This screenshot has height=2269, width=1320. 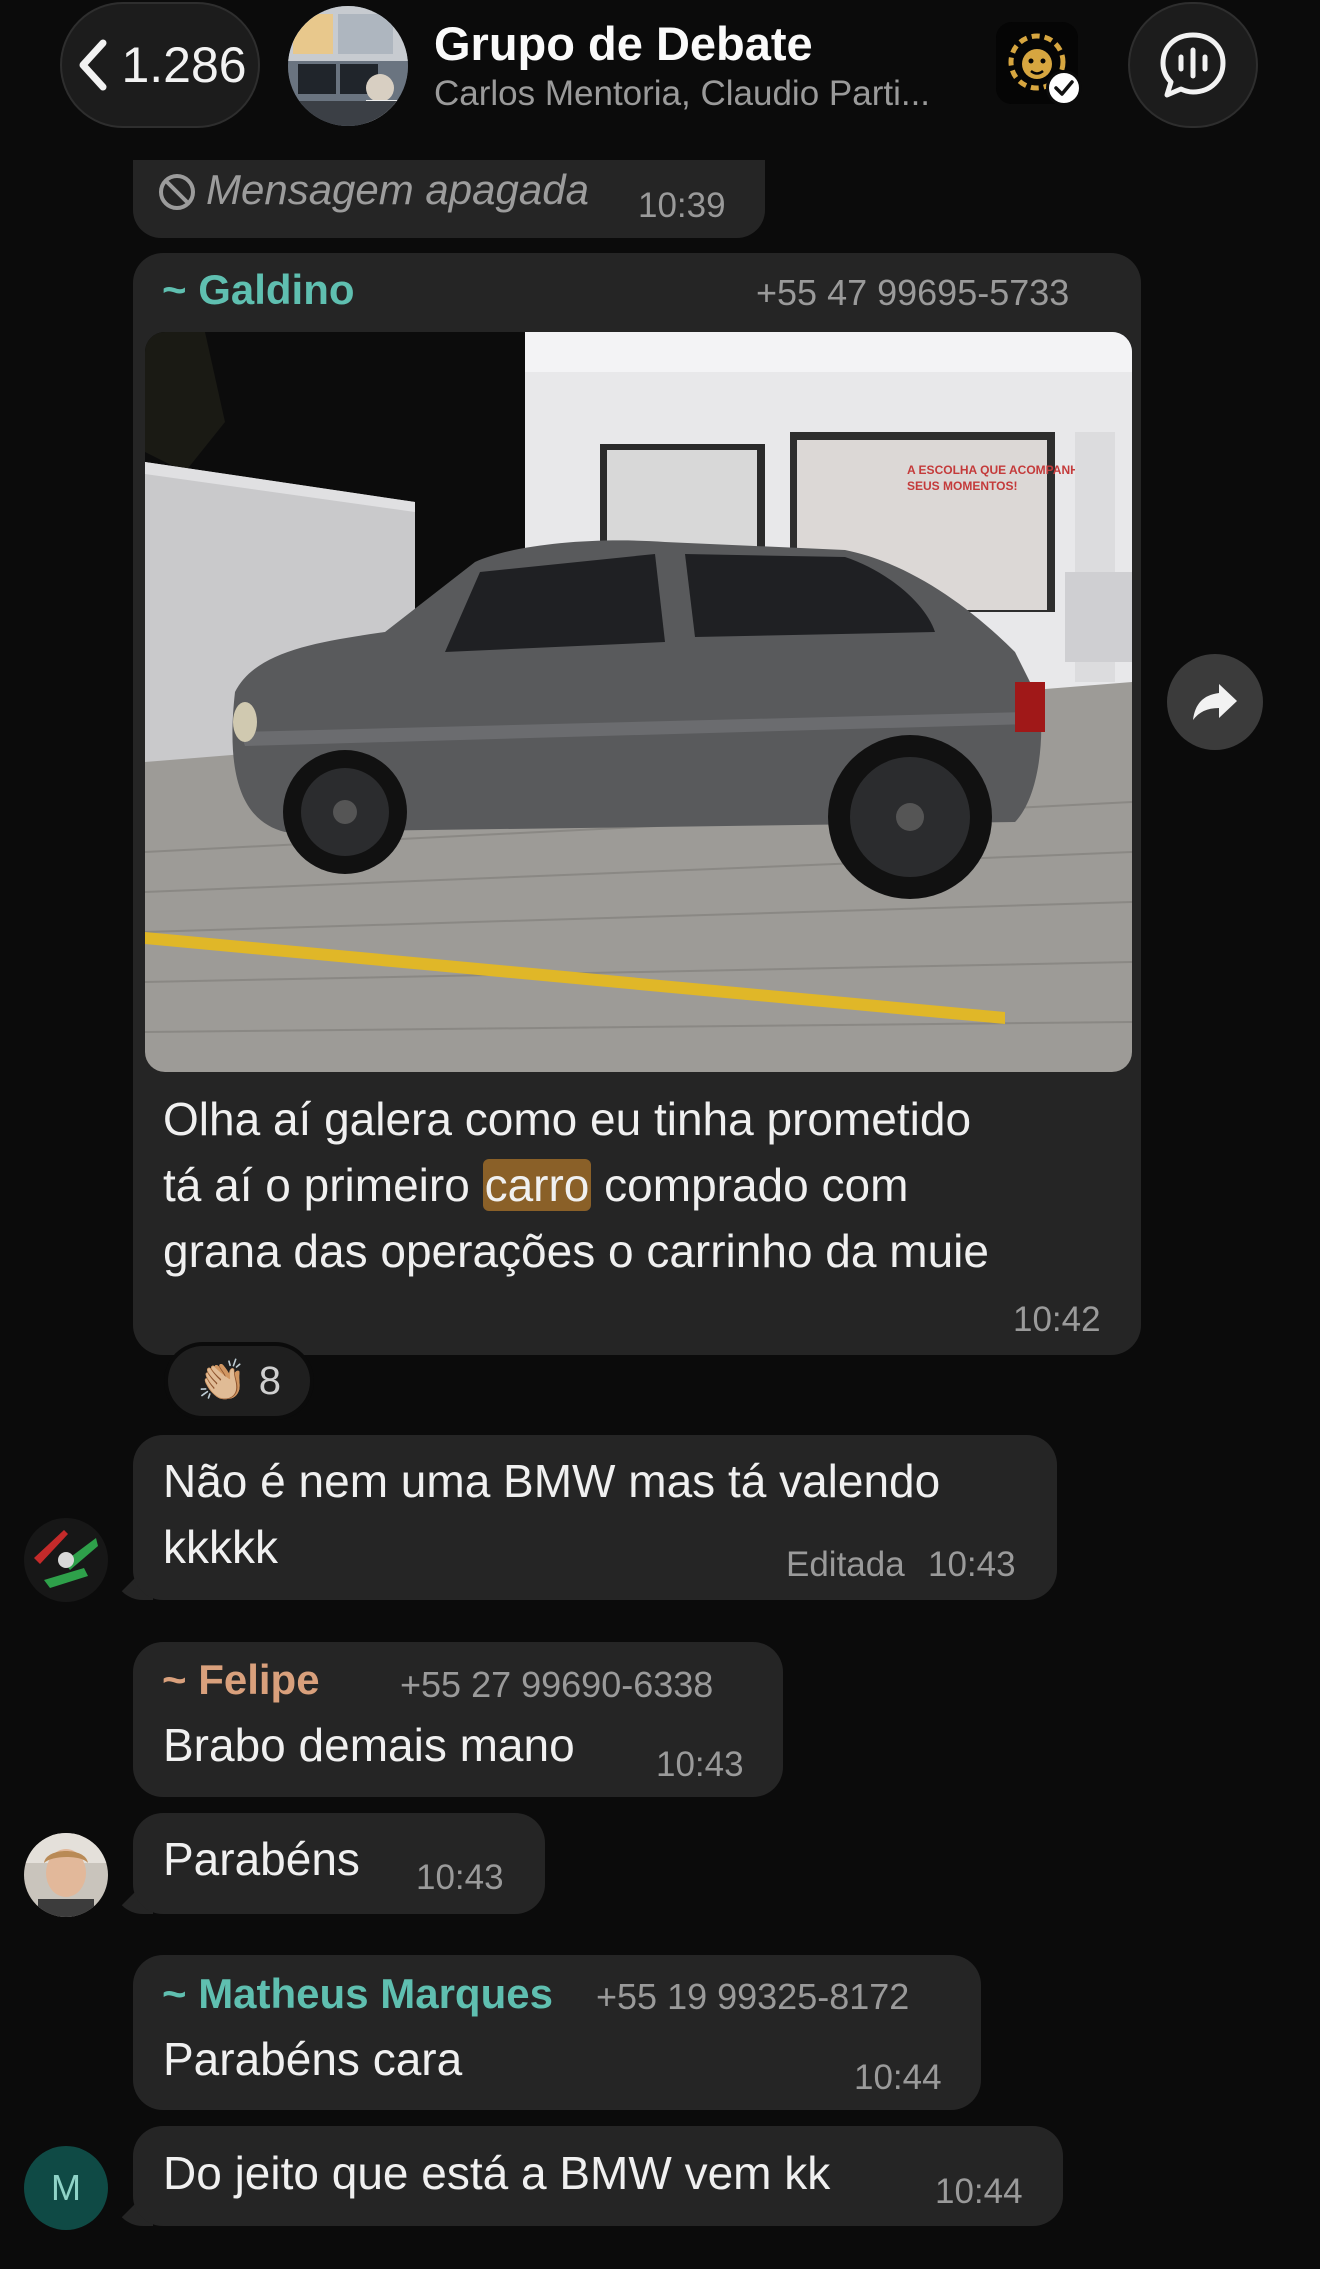 I want to click on group-title: Grupo de Debate, so click(x=623, y=43).